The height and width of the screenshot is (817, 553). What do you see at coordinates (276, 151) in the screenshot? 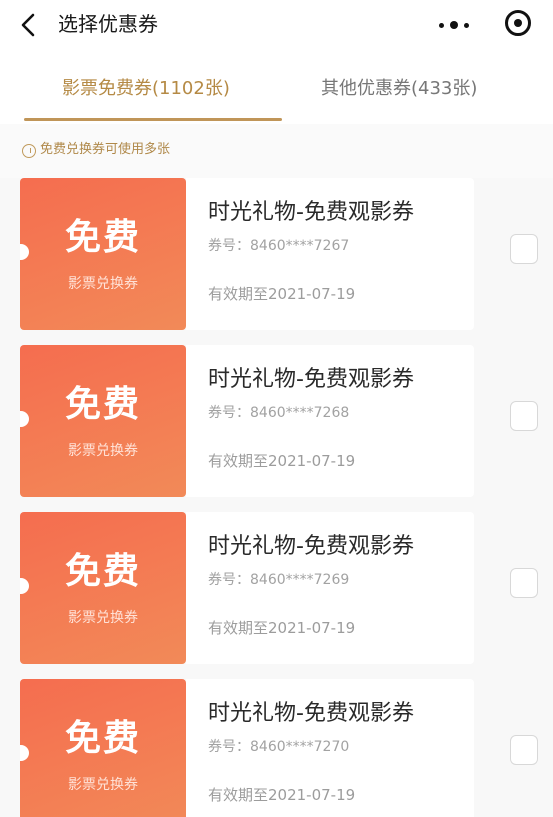
I see `tip-bar: 免费兑换券可使用多张` at bounding box center [276, 151].